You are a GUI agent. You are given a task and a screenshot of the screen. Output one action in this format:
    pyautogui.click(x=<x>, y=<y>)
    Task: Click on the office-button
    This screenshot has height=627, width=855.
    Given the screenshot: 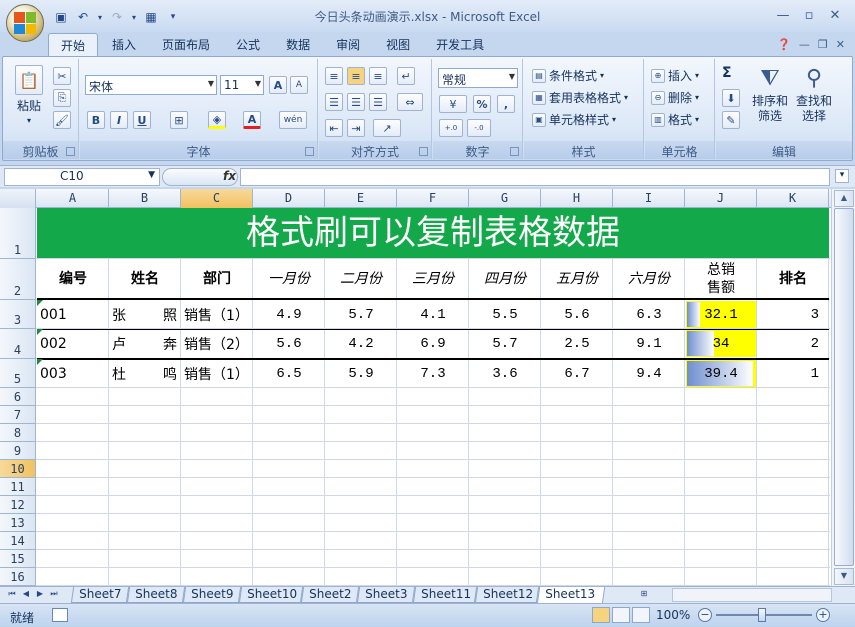 What is the action you would take?
    pyautogui.click(x=25, y=23)
    